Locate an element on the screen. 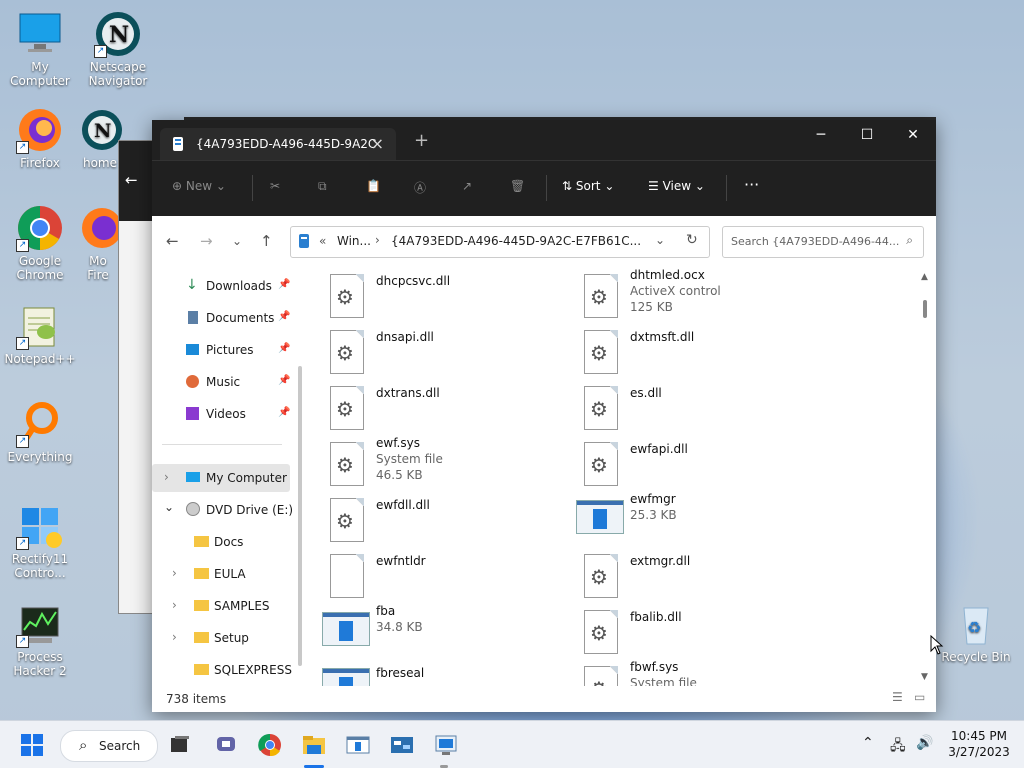 The image size is (1024, 768). chat-icon is located at coordinates (226, 745).